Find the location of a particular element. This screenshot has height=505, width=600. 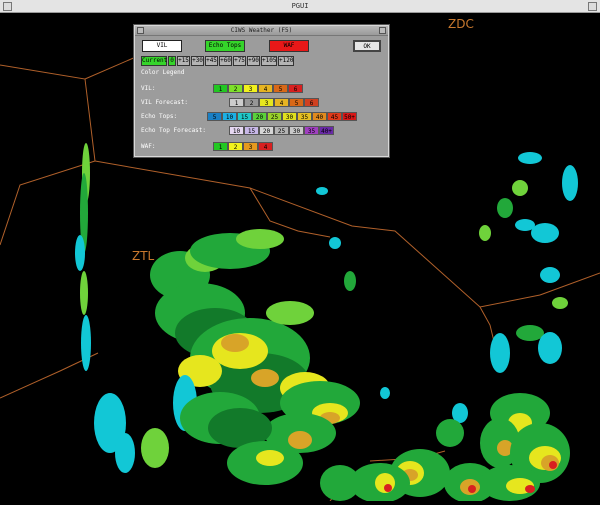

time-button-9: +120 is located at coordinates (286, 61).